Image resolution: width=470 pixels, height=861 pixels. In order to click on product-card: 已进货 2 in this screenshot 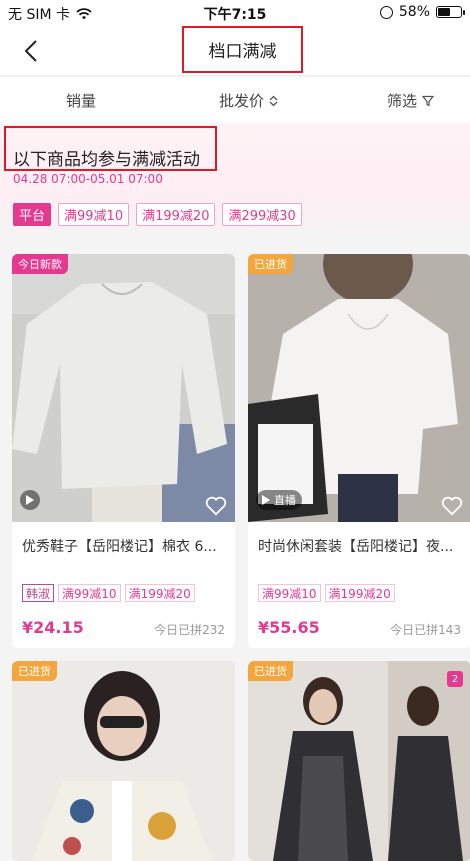, I will do `click(359, 761)`.